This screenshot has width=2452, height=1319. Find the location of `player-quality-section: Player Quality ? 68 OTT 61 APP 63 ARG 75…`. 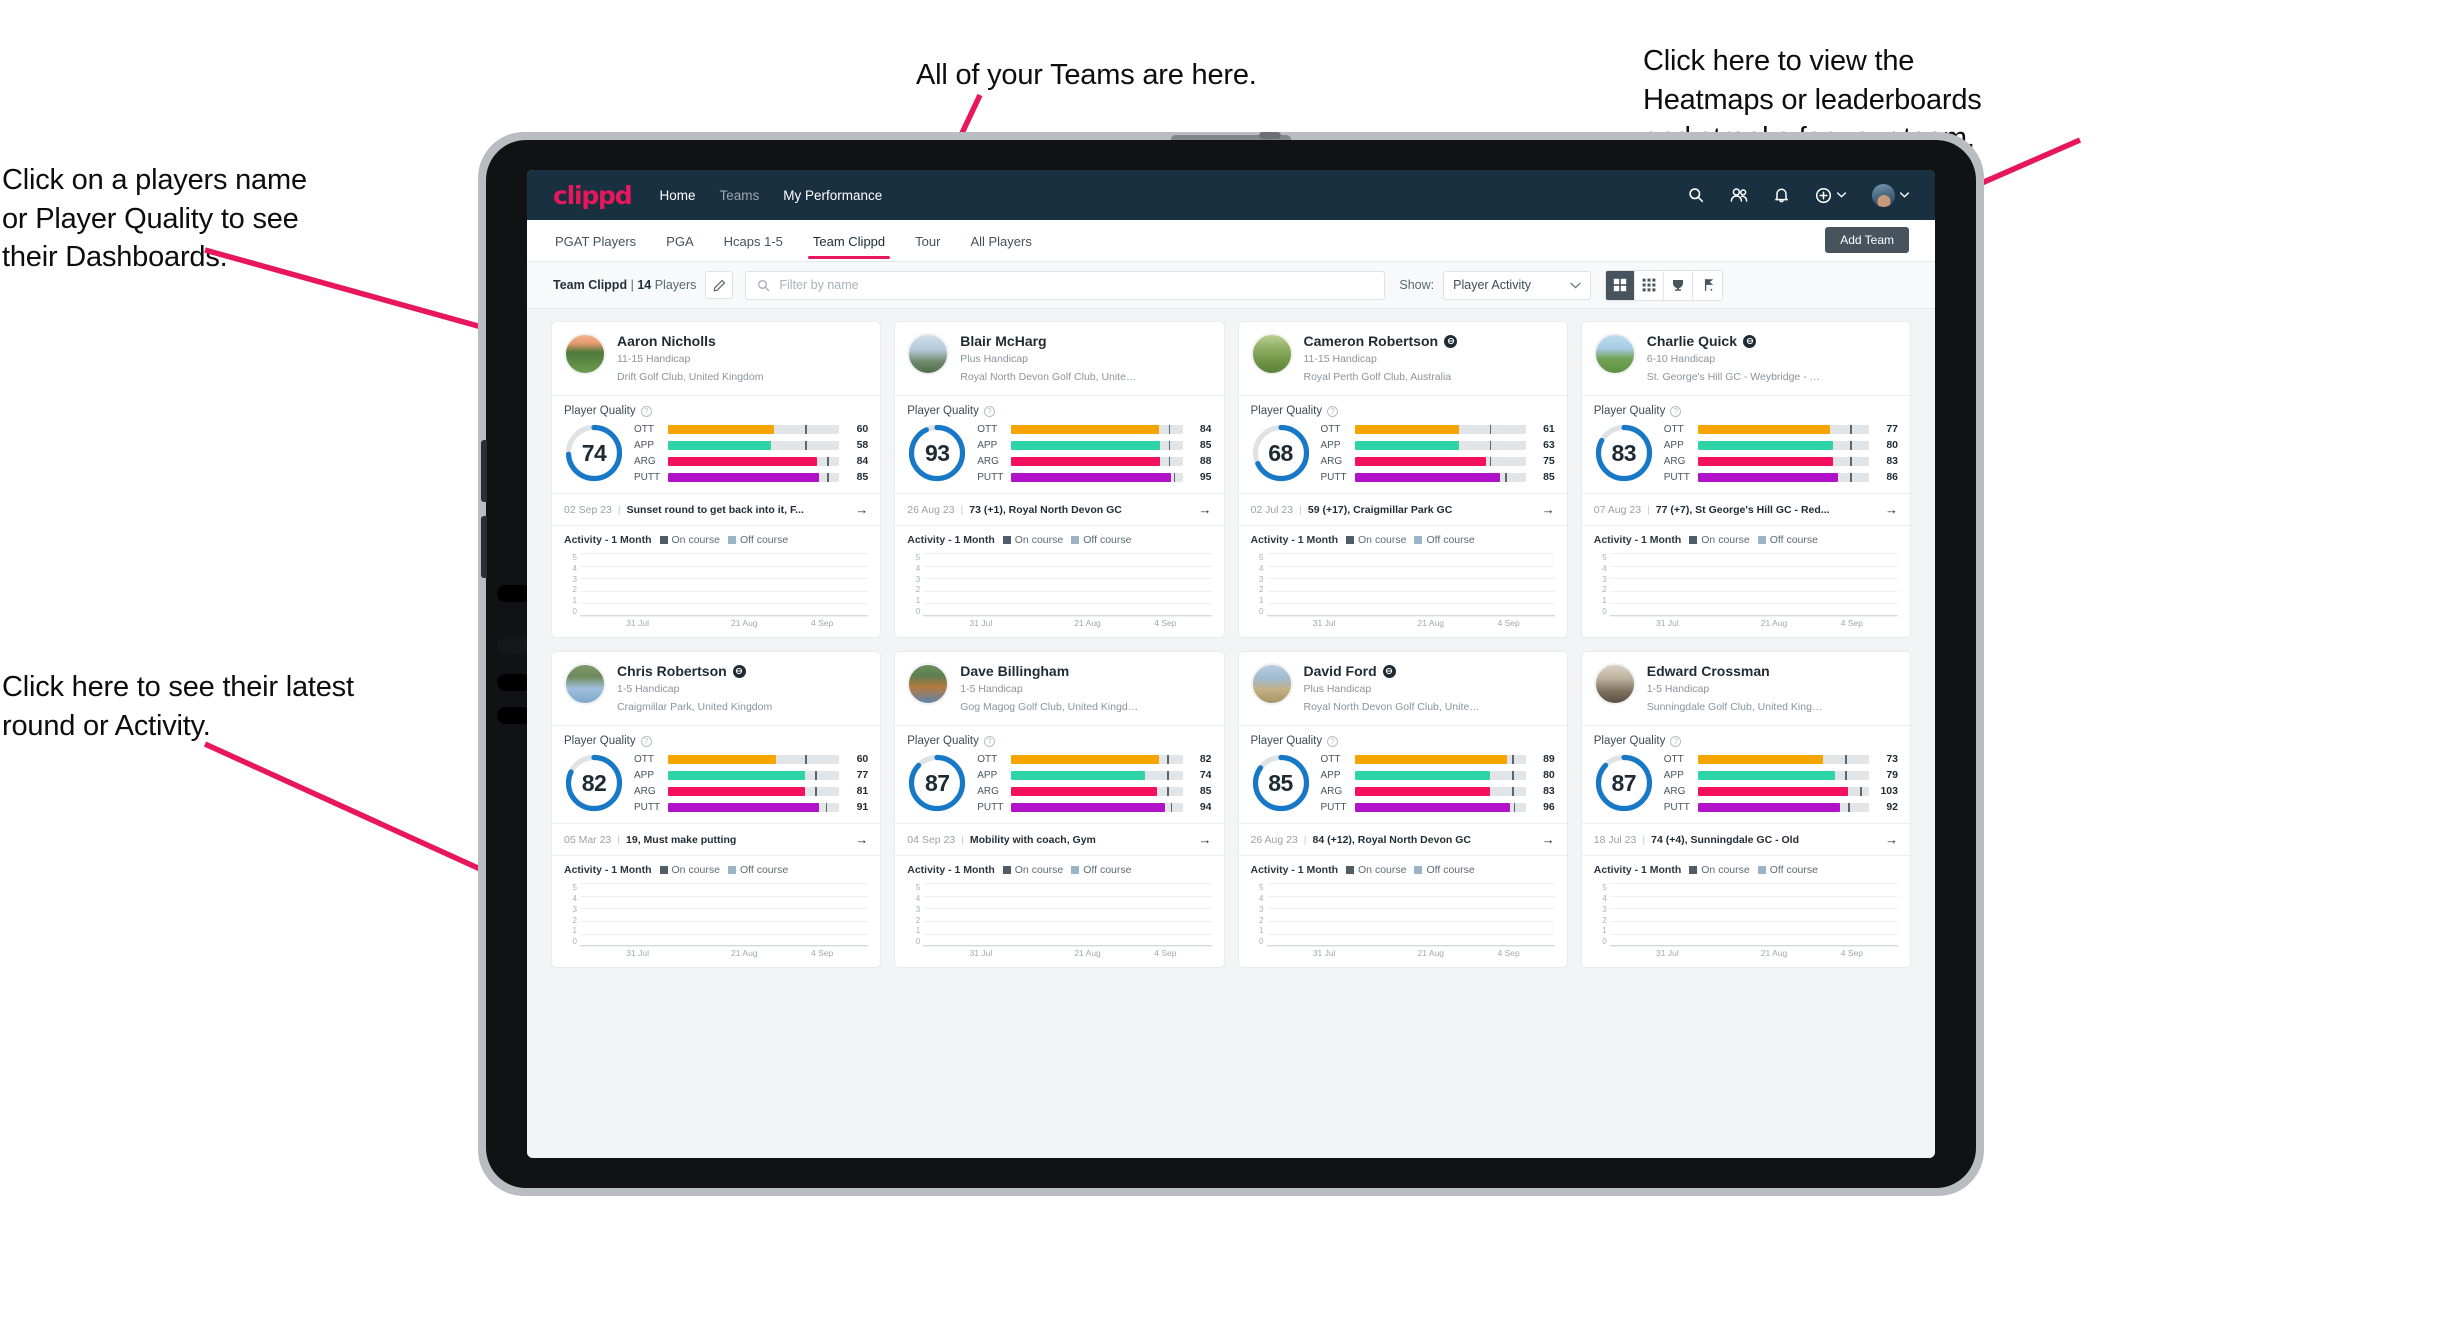

player-quality-section: Player Quality ? 68 OTT 61 APP 63 ARG 75… is located at coordinates (1402, 444).